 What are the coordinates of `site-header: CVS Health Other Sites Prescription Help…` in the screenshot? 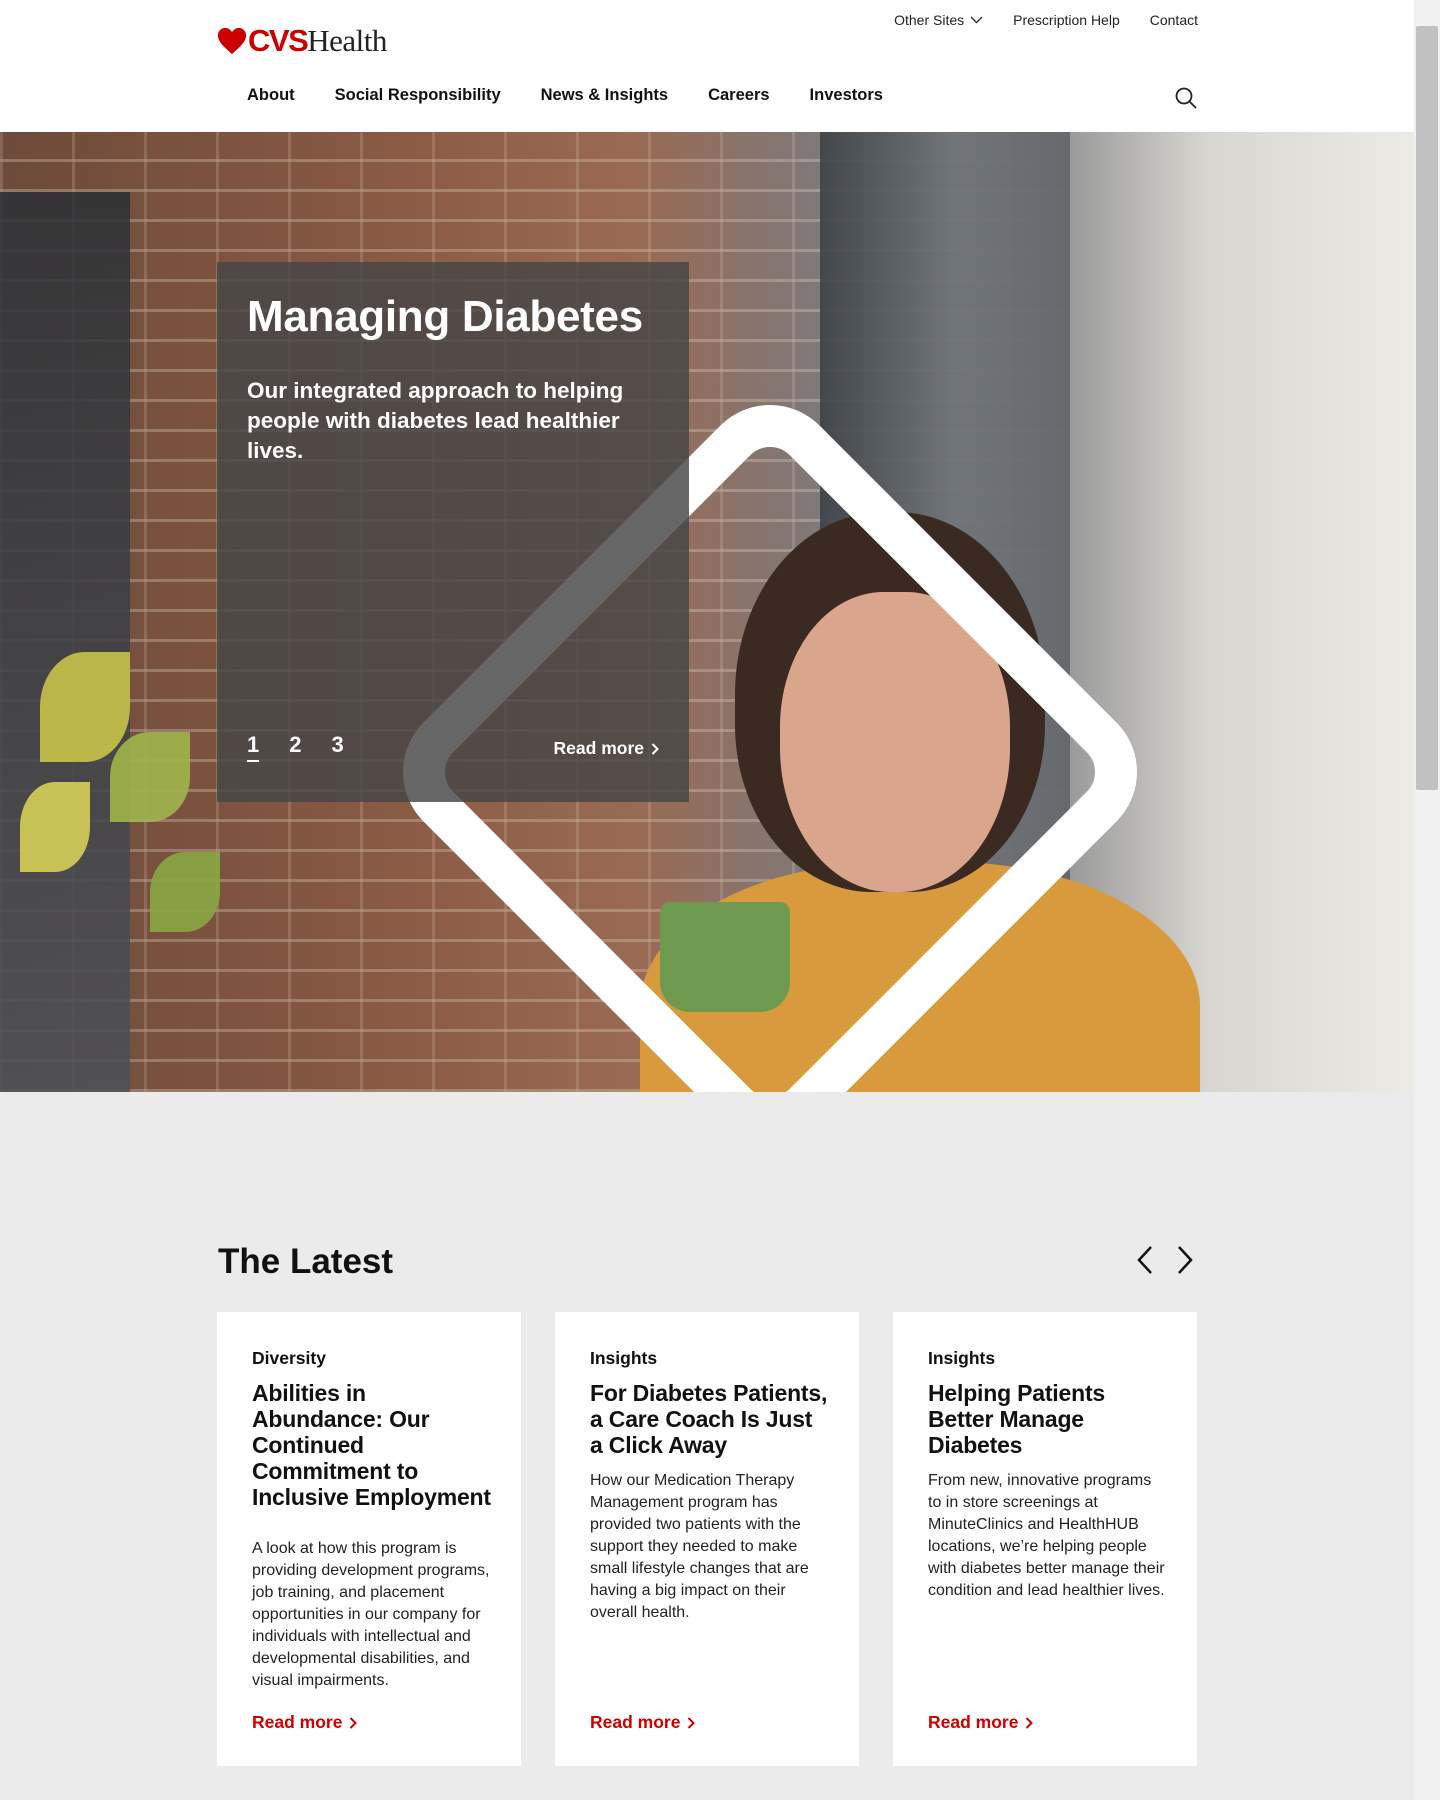 It's located at (707, 66).